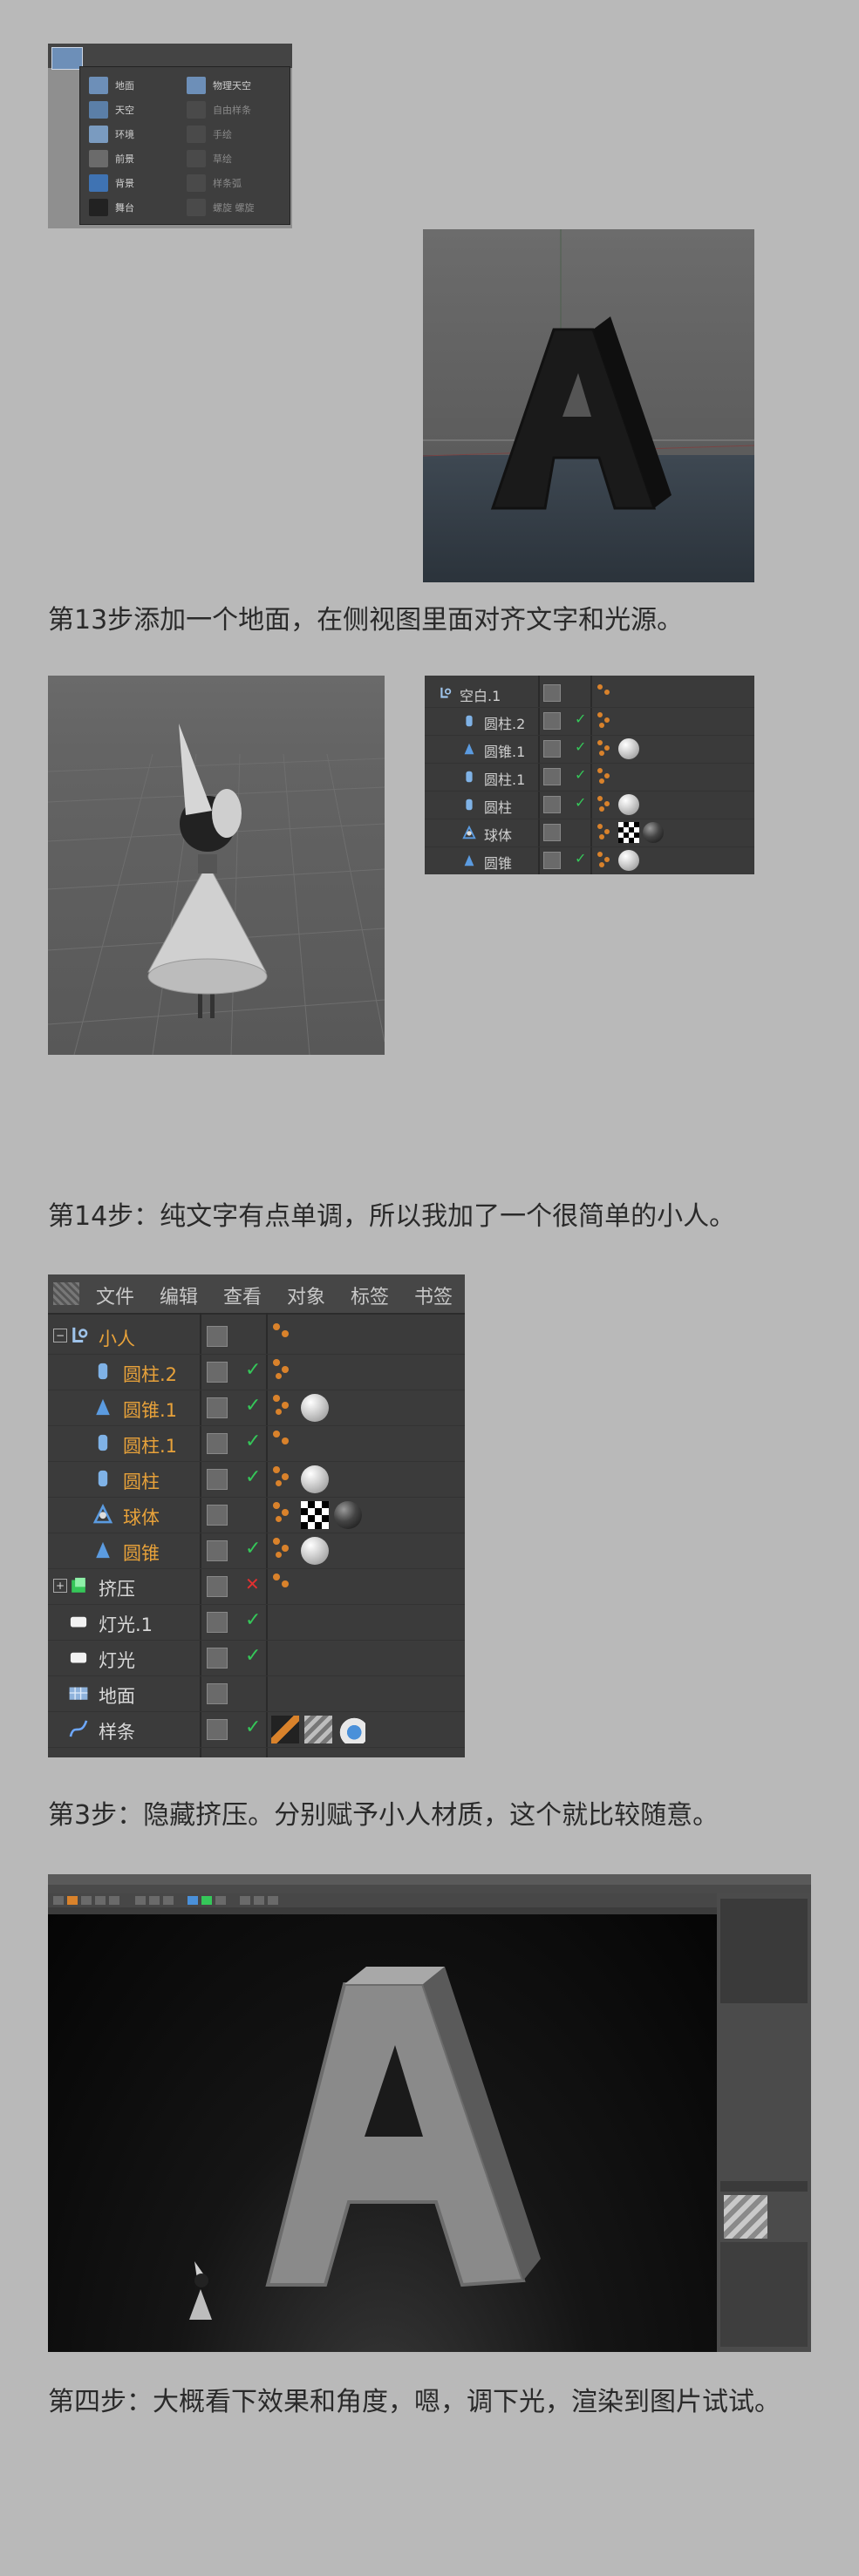 The height and width of the screenshot is (2576, 859). What do you see at coordinates (745, 2217) in the screenshot?
I see `material-preview` at bounding box center [745, 2217].